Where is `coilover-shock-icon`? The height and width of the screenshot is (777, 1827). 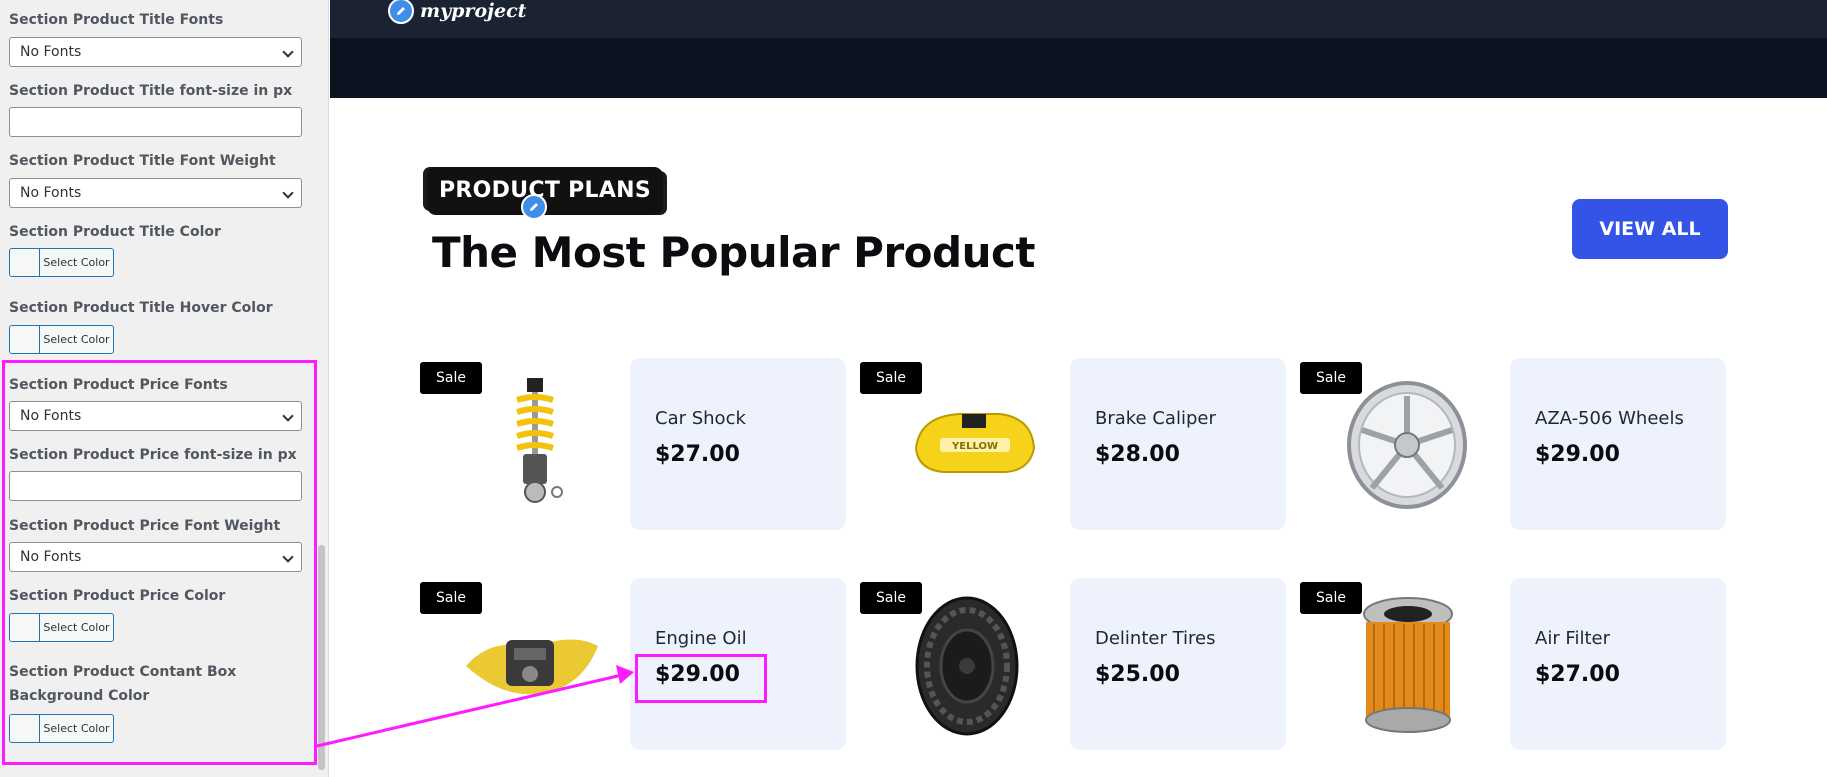
coilover-shock-icon is located at coordinates (539, 440).